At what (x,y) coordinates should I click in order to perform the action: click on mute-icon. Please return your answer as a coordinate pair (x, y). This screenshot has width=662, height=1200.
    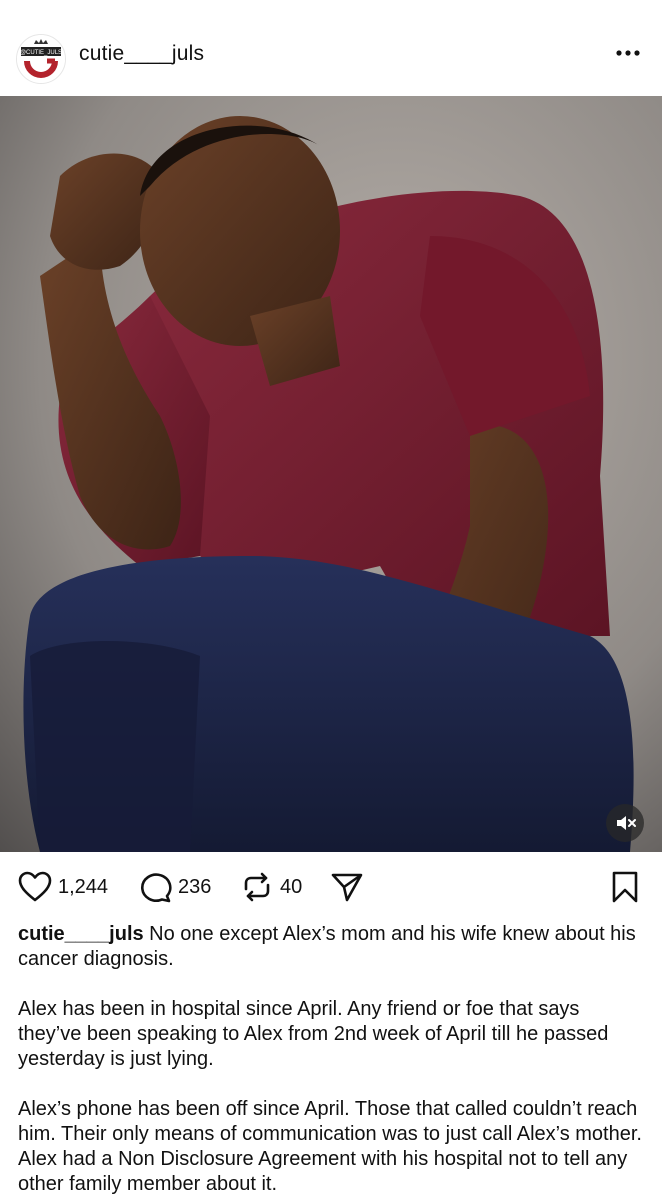
    Looking at the image, I should click on (626, 823).